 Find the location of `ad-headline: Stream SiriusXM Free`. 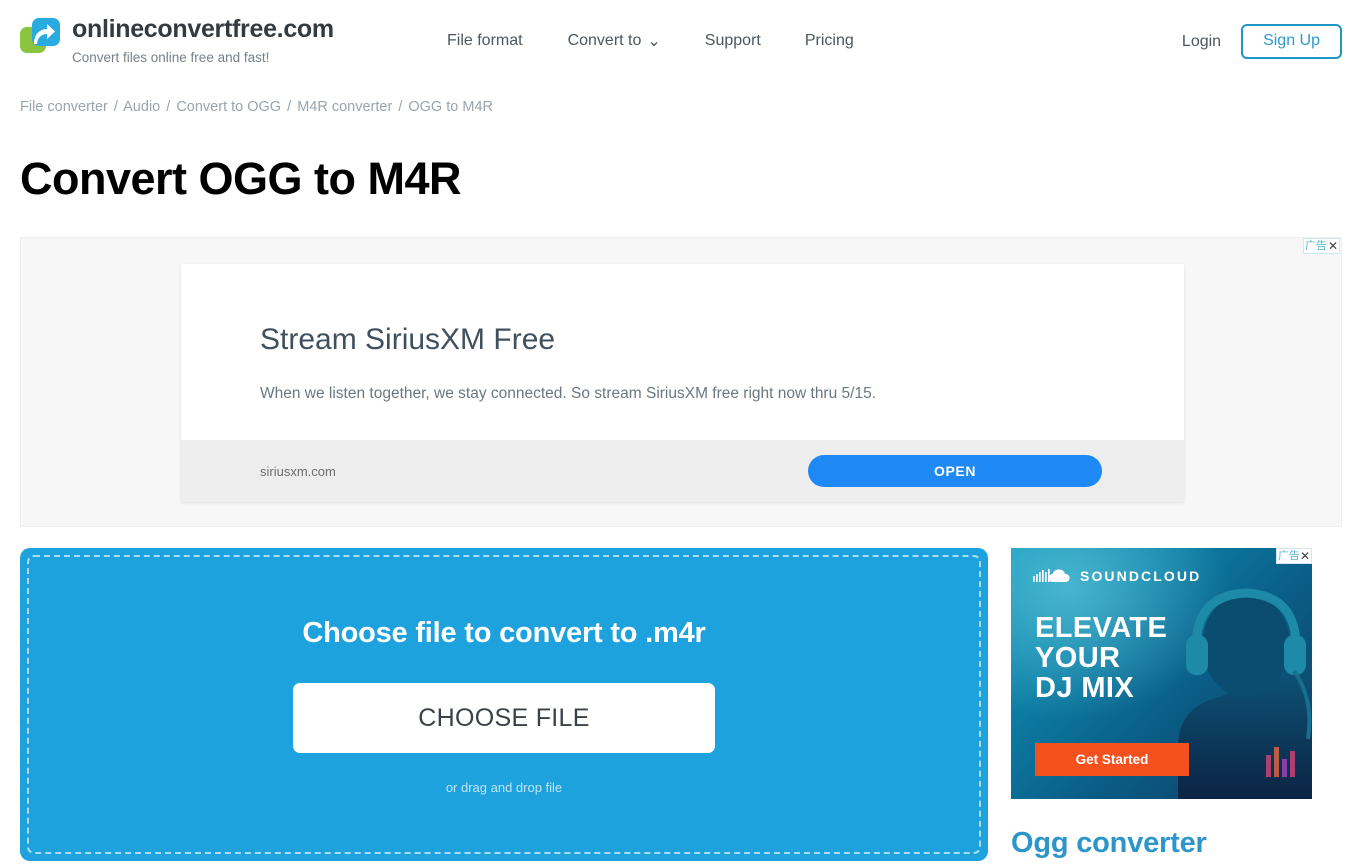

ad-headline: Stream SiriusXM Free is located at coordinates (408, 339).